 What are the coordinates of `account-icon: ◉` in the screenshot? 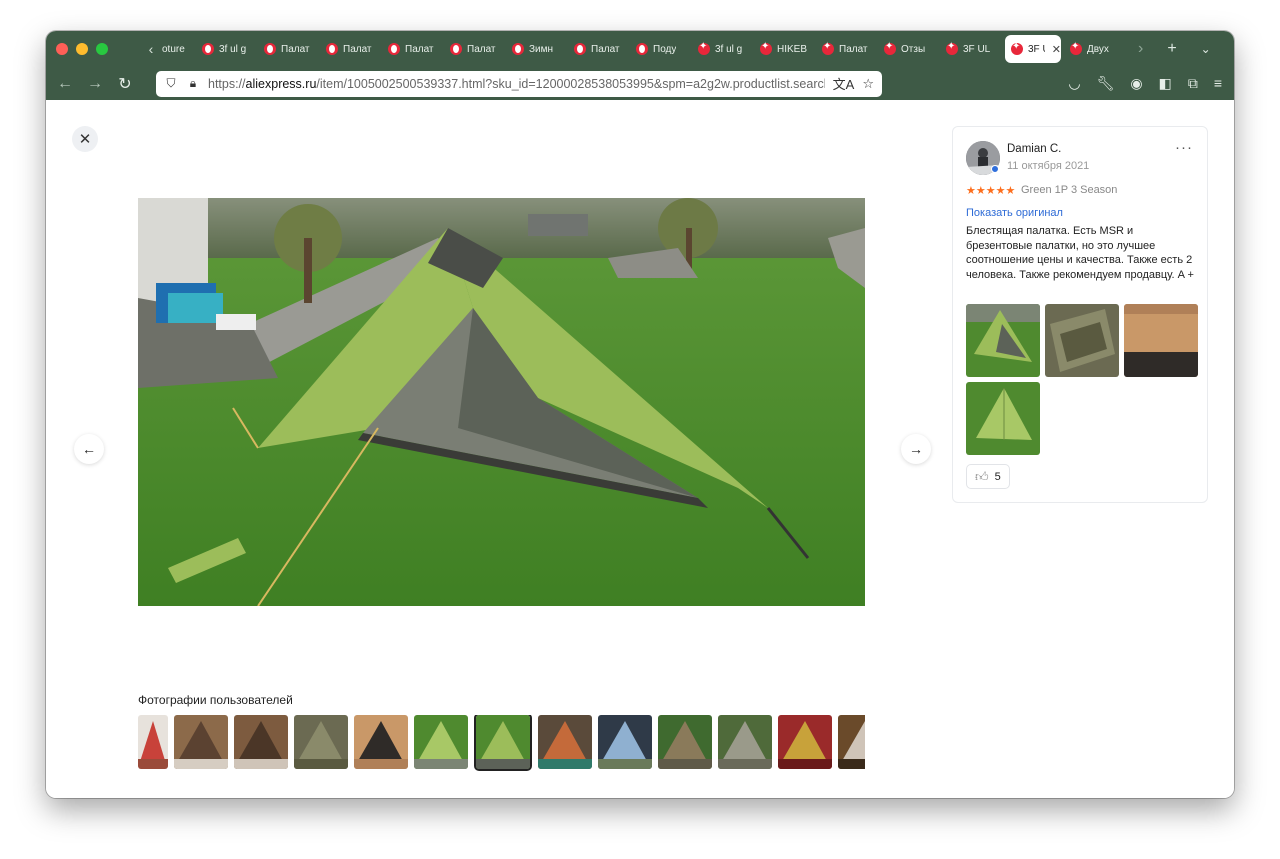 It's located at (1136, 83).